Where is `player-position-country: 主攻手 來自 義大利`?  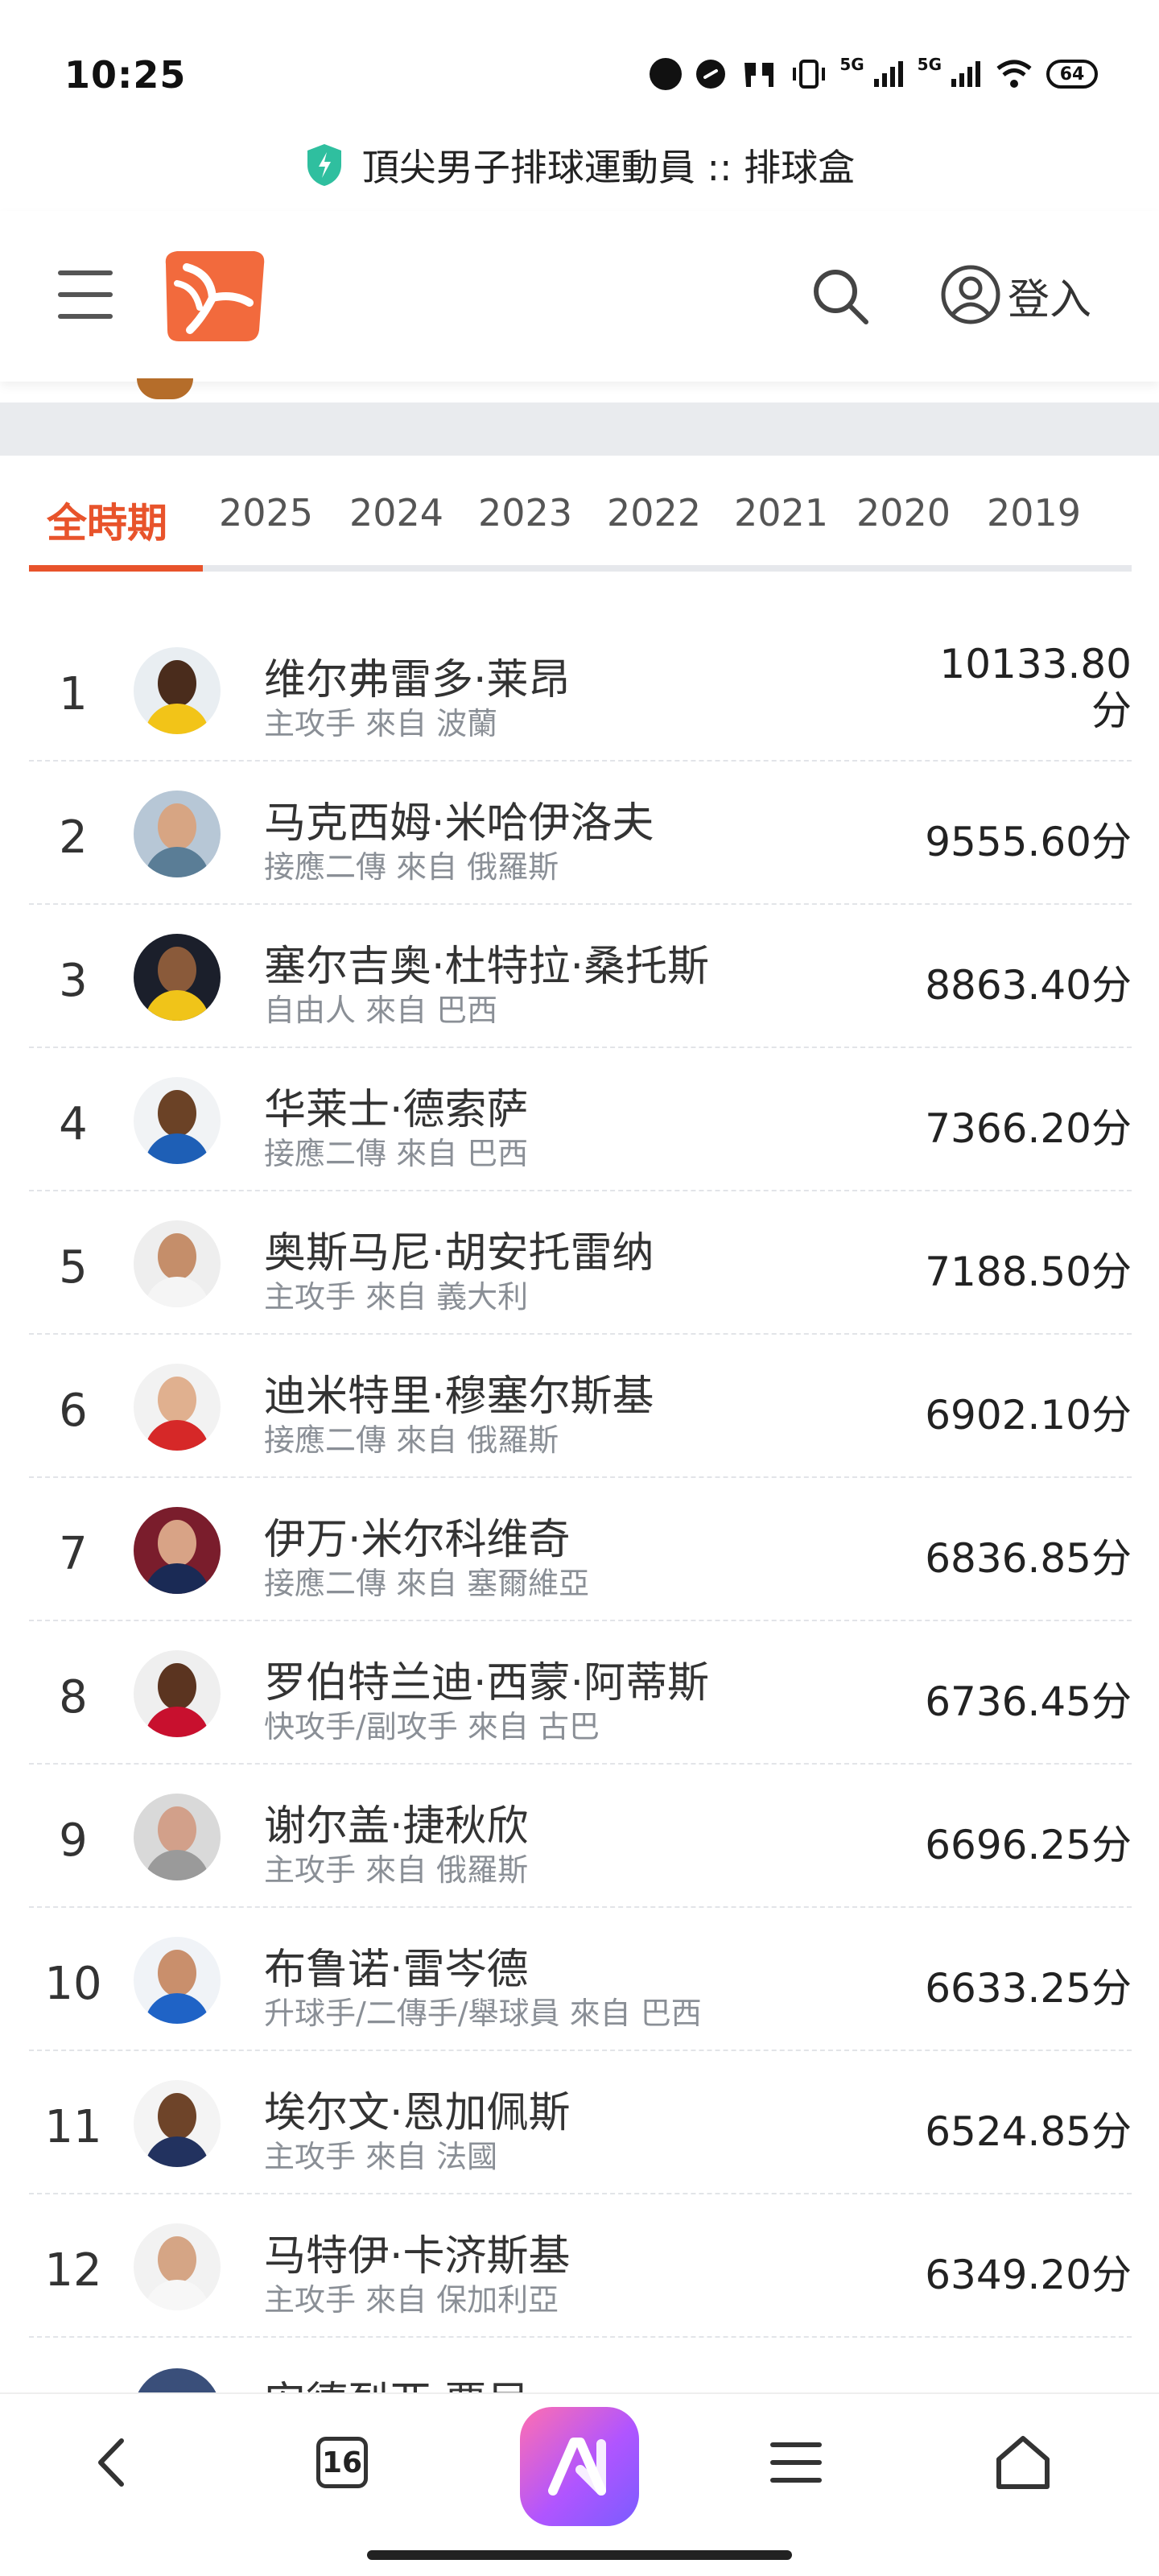 player-position-country: 主攻手 來自 義大利 is located at coordinates (396, 1297).